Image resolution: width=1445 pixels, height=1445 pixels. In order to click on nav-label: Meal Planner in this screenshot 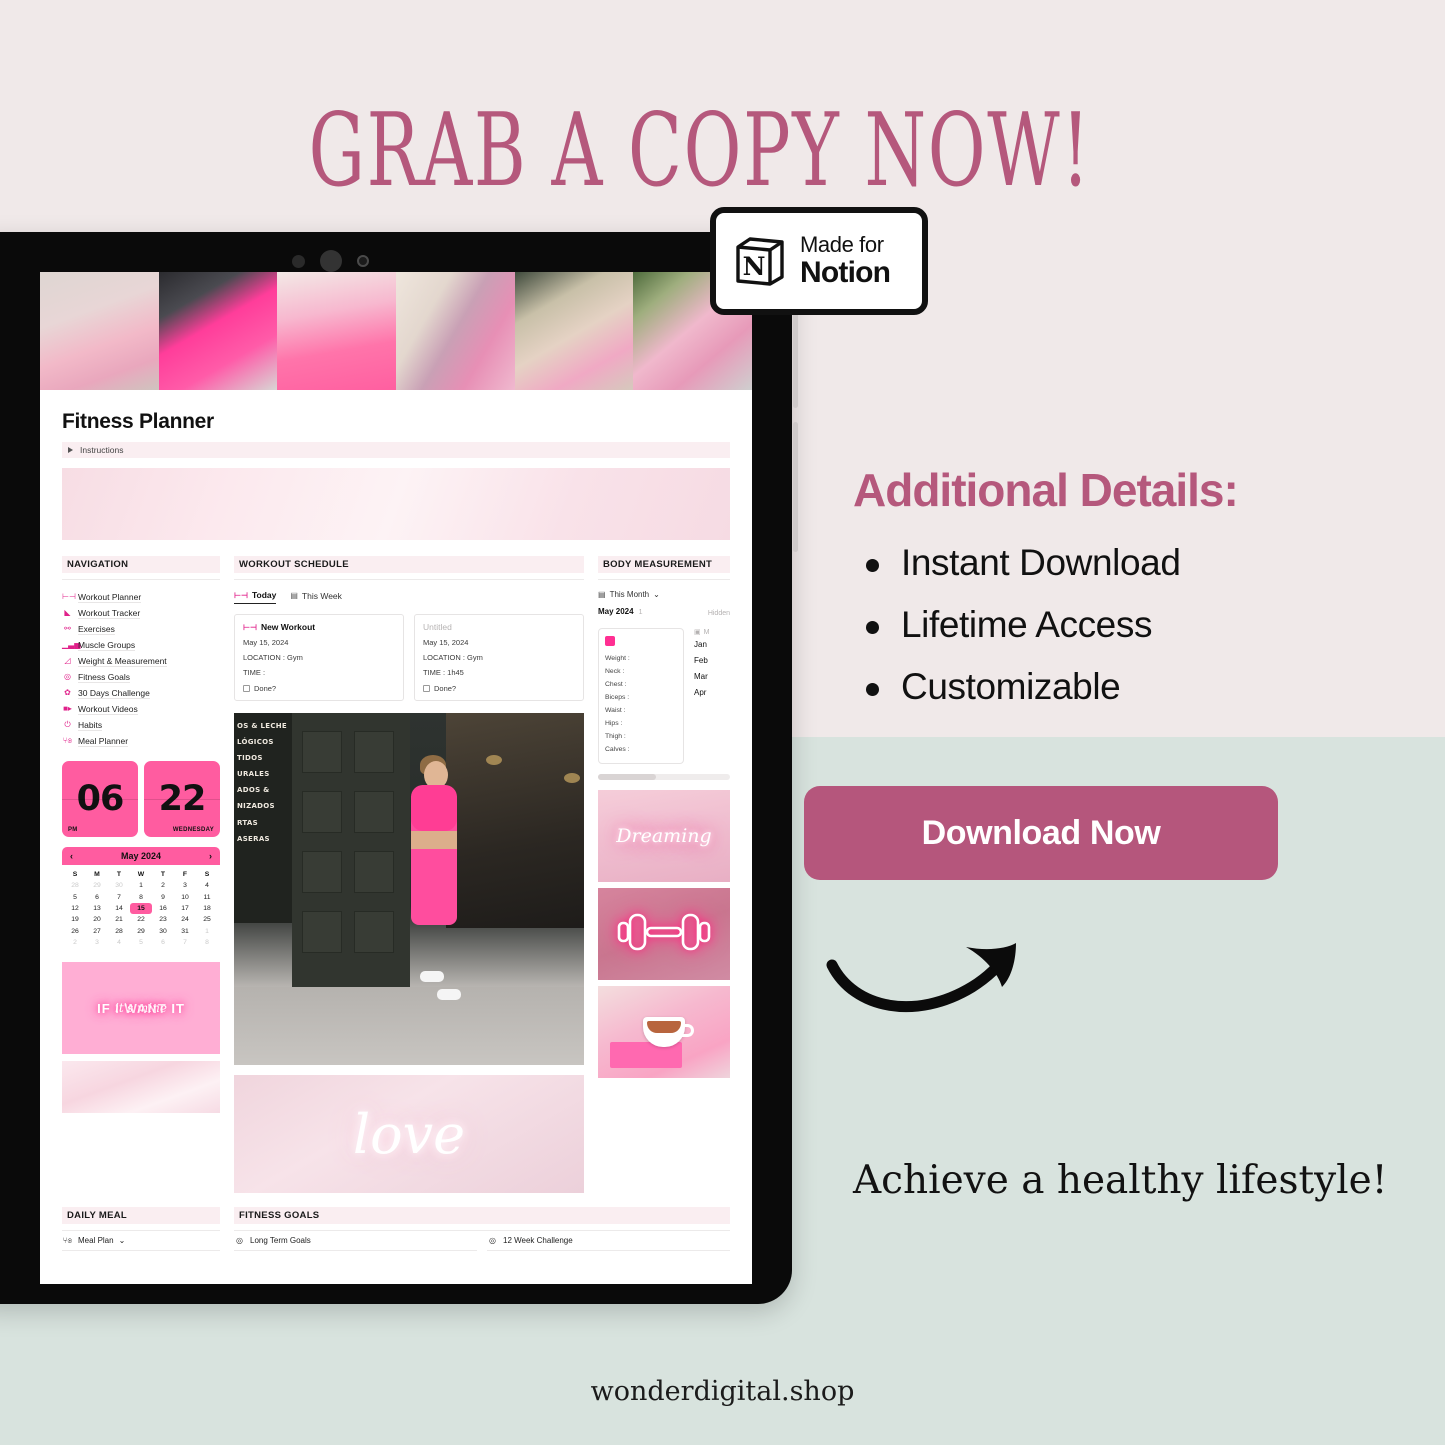, I will do `click(103, 741)`.